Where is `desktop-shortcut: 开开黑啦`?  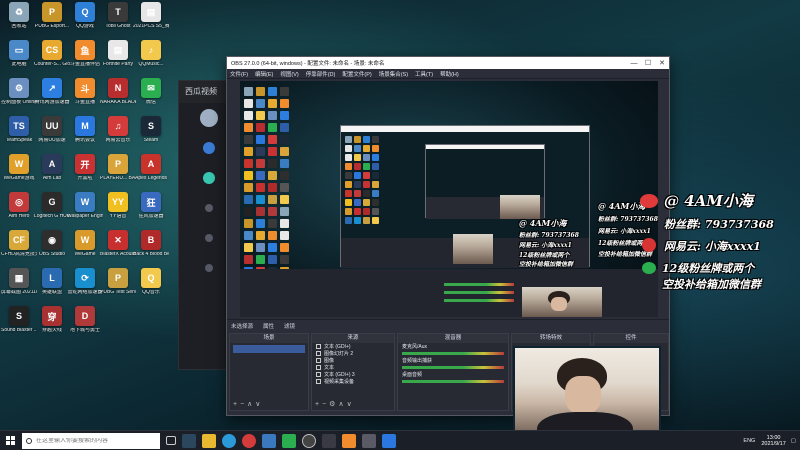
desktop-shortcut: 开开黑啦 is located at coordinates (85, 173).